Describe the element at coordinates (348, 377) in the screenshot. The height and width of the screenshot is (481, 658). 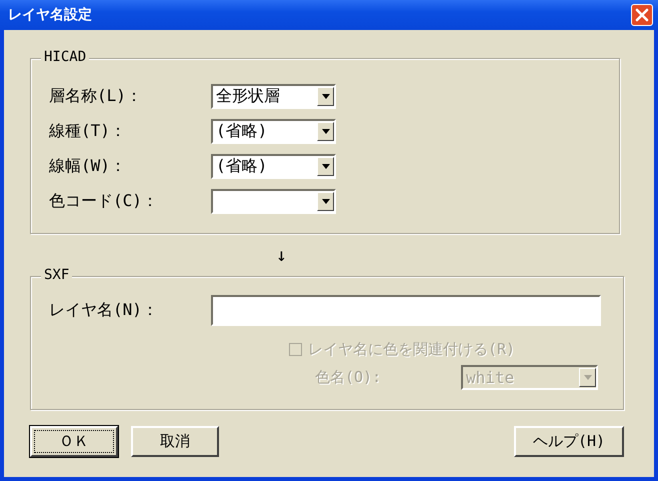
I see `field-label: 色名(O):` at that location.